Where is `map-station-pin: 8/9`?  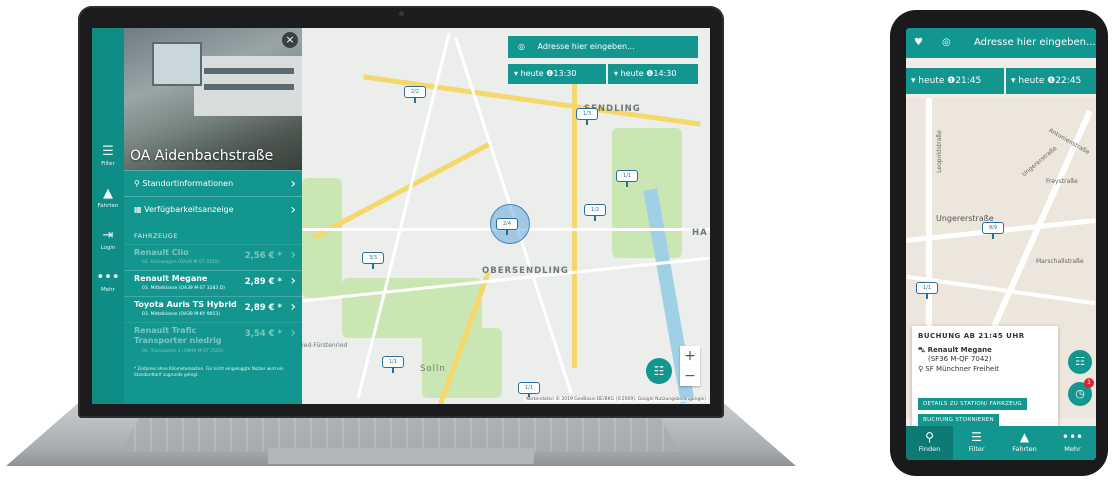 map-station-pin: 8/9 is located at coordinates (993, 230).